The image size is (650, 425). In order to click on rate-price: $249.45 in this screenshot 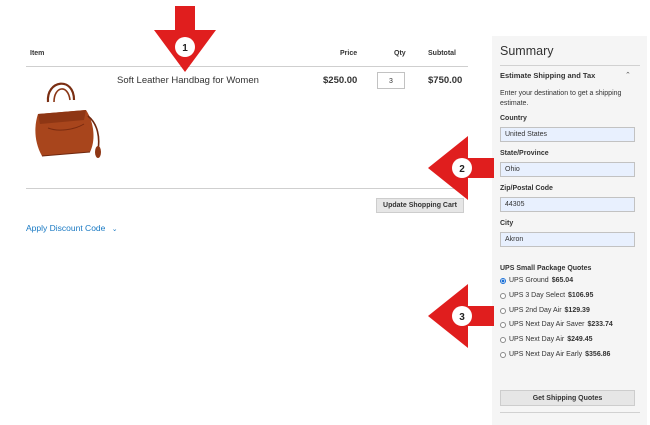, I will do `click(580, 339)`.